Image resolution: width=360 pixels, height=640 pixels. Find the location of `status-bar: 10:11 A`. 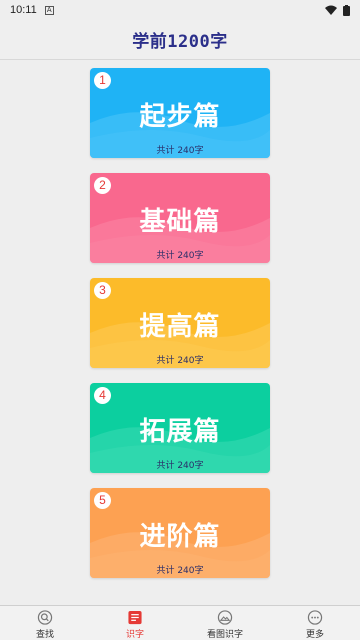

status-bar: 10:11 A is located at coordinates (180, 10).